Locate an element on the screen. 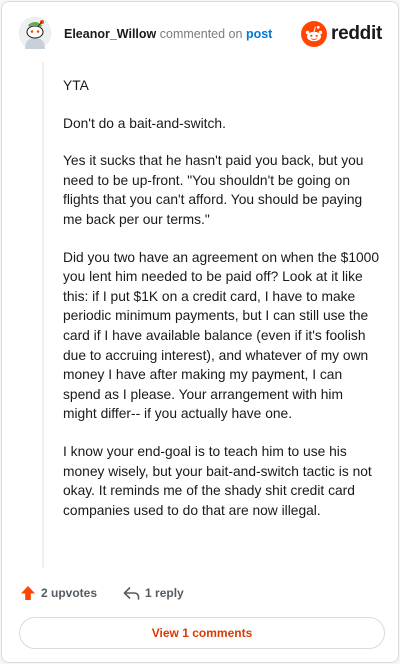 The width and height of the screenshot is (400, 664). reply-count: 1 reply is located at coordinates (164, 593).